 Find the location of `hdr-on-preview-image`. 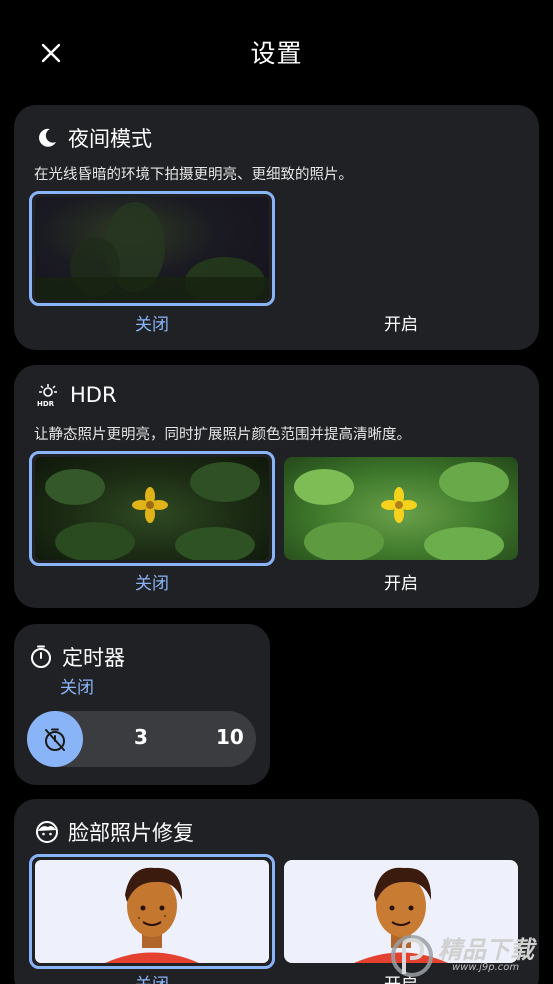

hdr-on-preview-image is located at coordinates (401, 508).